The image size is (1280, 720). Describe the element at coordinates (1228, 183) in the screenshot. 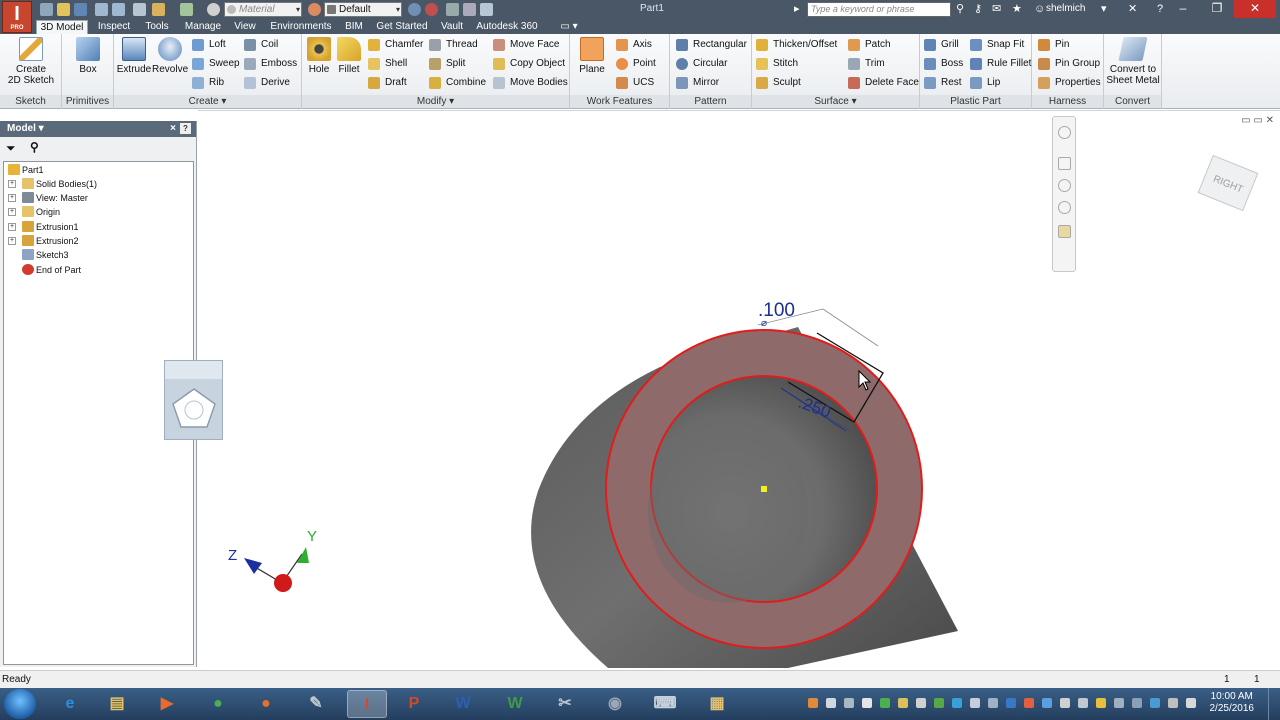

I see `view-cube: RIGHT` at that location.